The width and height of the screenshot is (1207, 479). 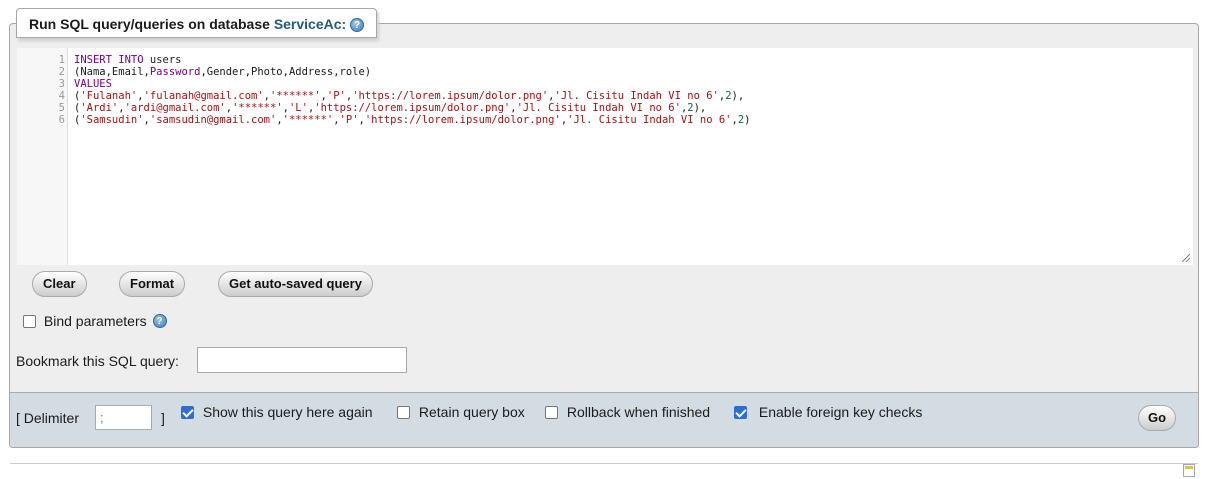 I want to click on code-text: INSERT INTO users, so click(x=127, y=60).